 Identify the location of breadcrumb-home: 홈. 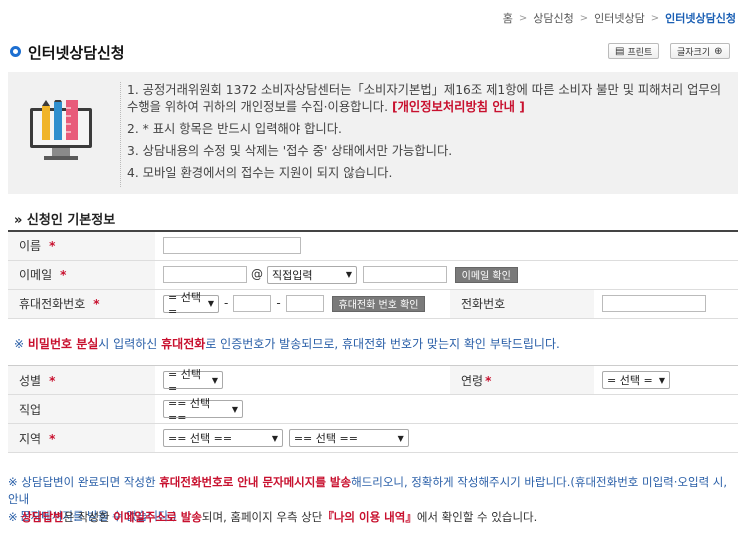
(508, 18).